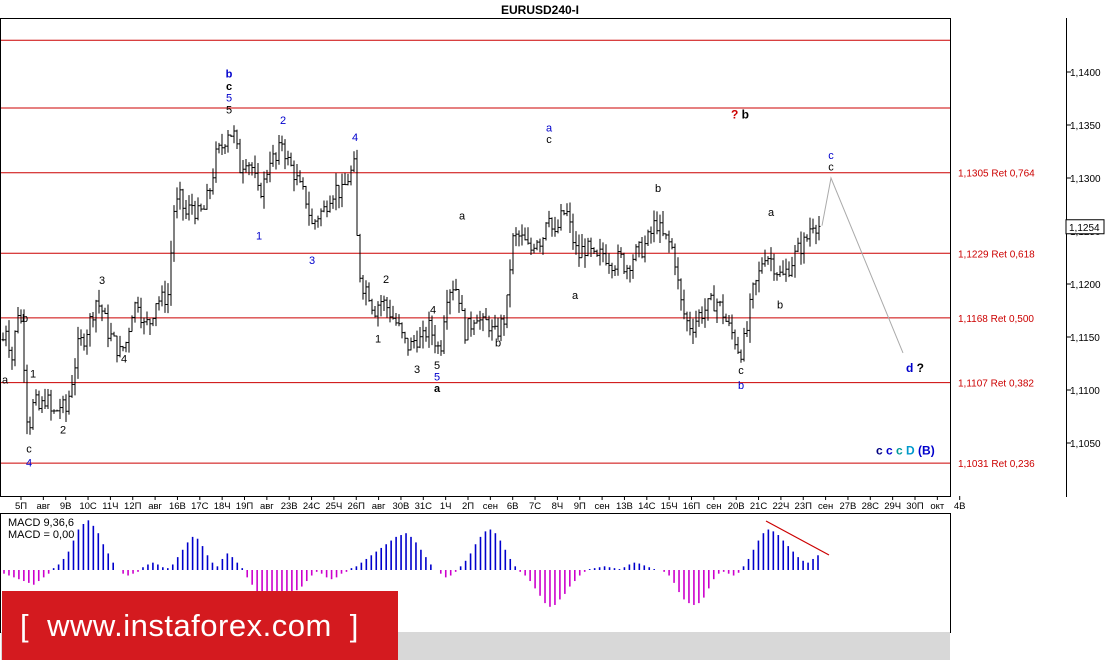  Describe the element at coordinates (960, 506) in the screenshot. I see `time-tick-label: 4В` at that location.